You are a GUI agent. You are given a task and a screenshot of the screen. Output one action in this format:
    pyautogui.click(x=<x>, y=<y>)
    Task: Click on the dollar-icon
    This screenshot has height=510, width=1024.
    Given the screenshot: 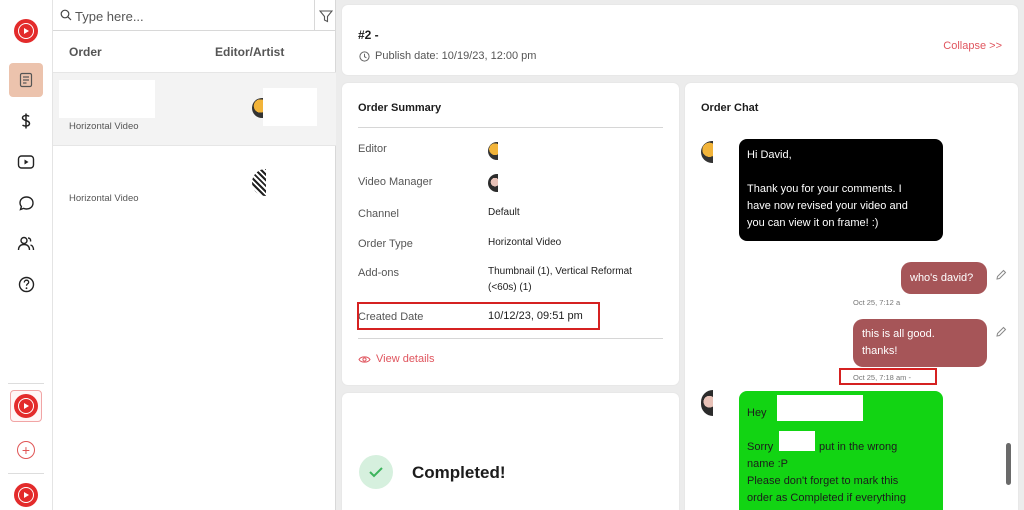 What is the action you would take?
    pyautogui.click(x=26, y=121)
    